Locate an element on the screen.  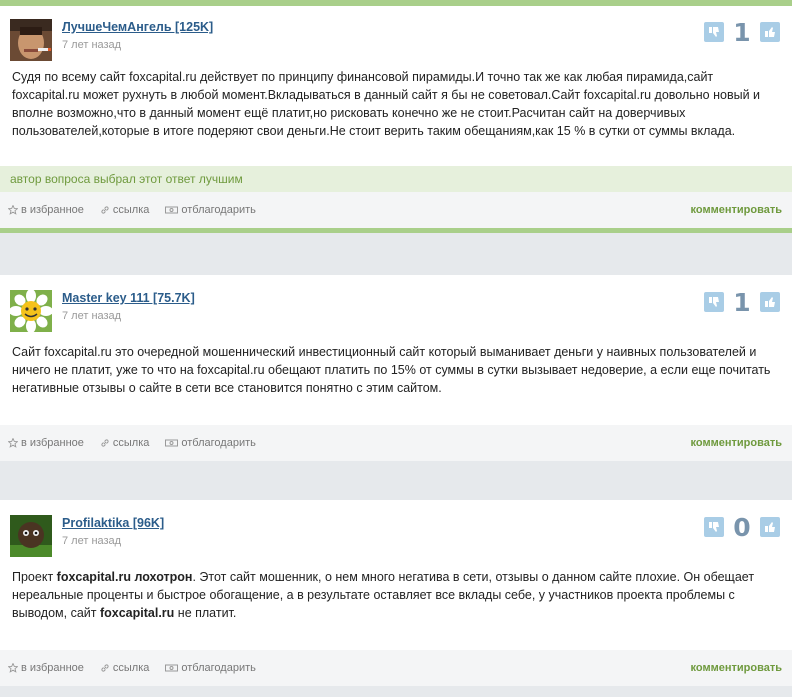
answer-header: Profilaktika [96K] 7 лет назад 0 is located at coordinates (396, 531).